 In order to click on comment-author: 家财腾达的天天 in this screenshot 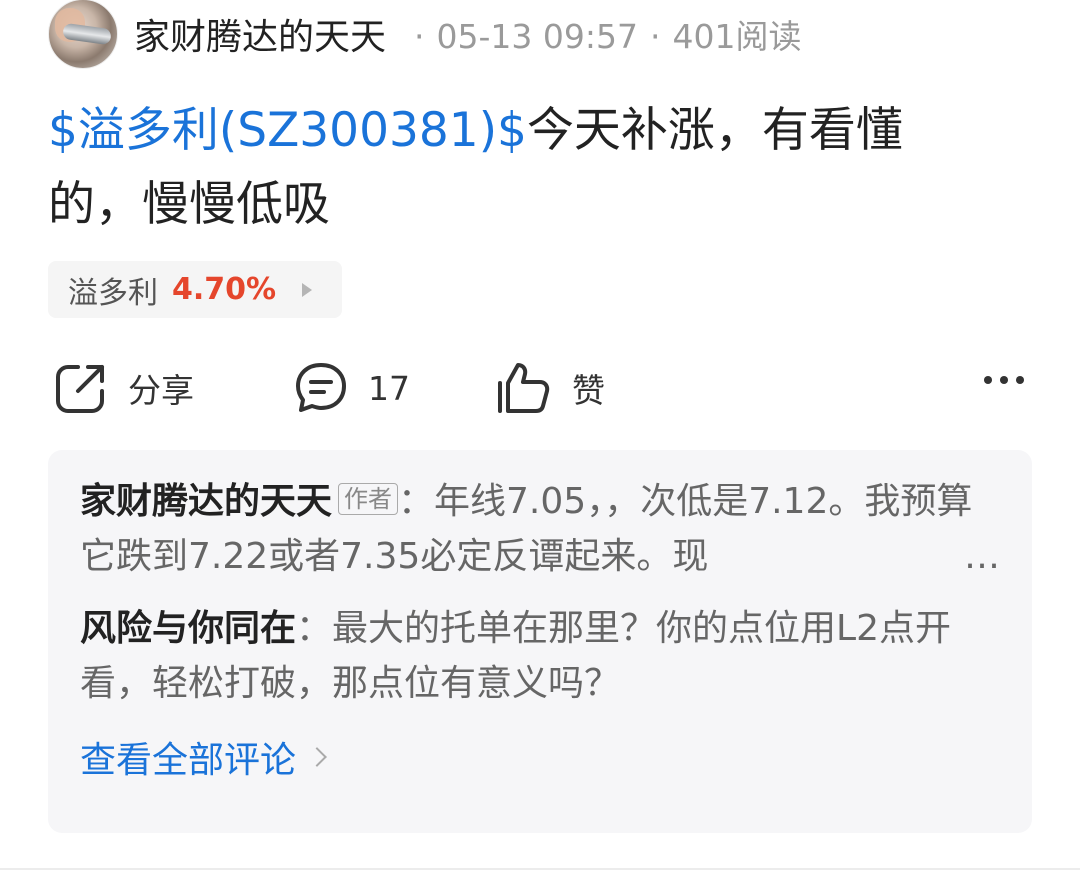, I will do `click(206, 501)`.